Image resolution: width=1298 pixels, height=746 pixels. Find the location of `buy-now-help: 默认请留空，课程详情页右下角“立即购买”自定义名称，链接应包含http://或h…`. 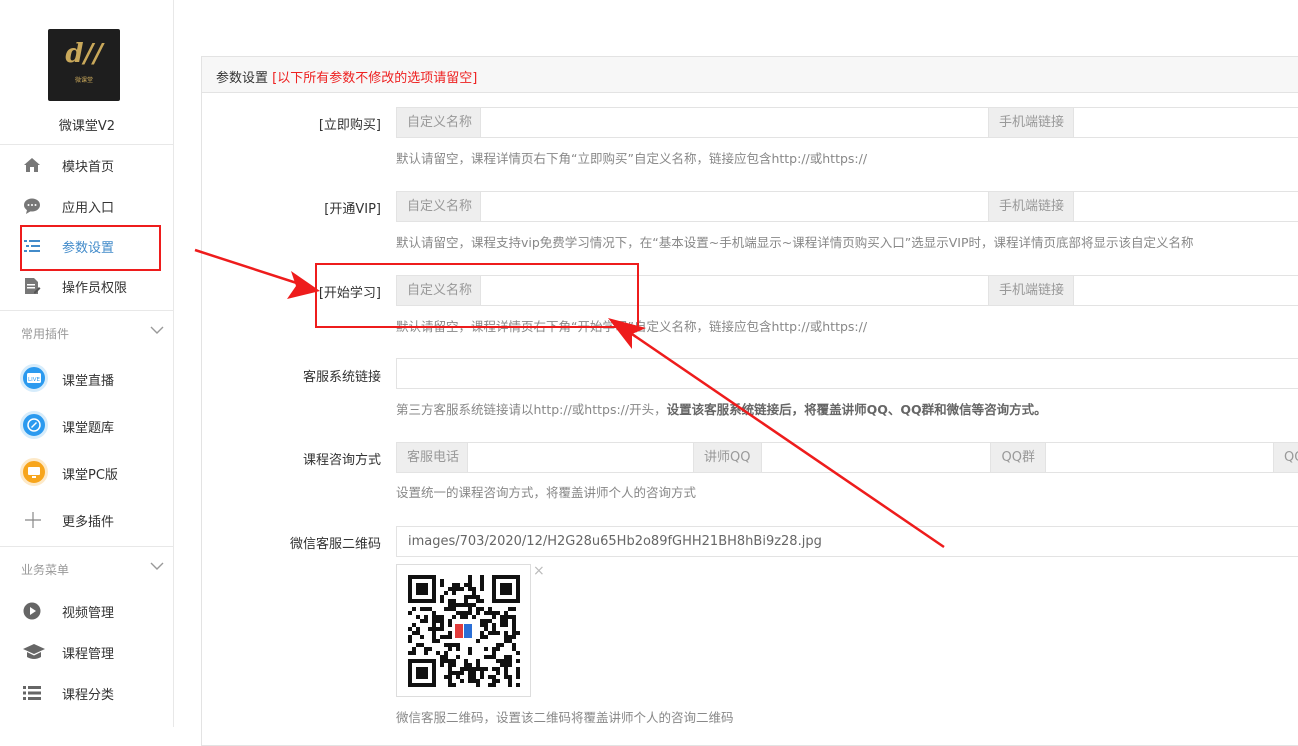

buy-now-help: 默认请留空，课程详情页右下角“立即购买”自定义名称，链接应包含http://或h… is located at coordinates (632, 158).